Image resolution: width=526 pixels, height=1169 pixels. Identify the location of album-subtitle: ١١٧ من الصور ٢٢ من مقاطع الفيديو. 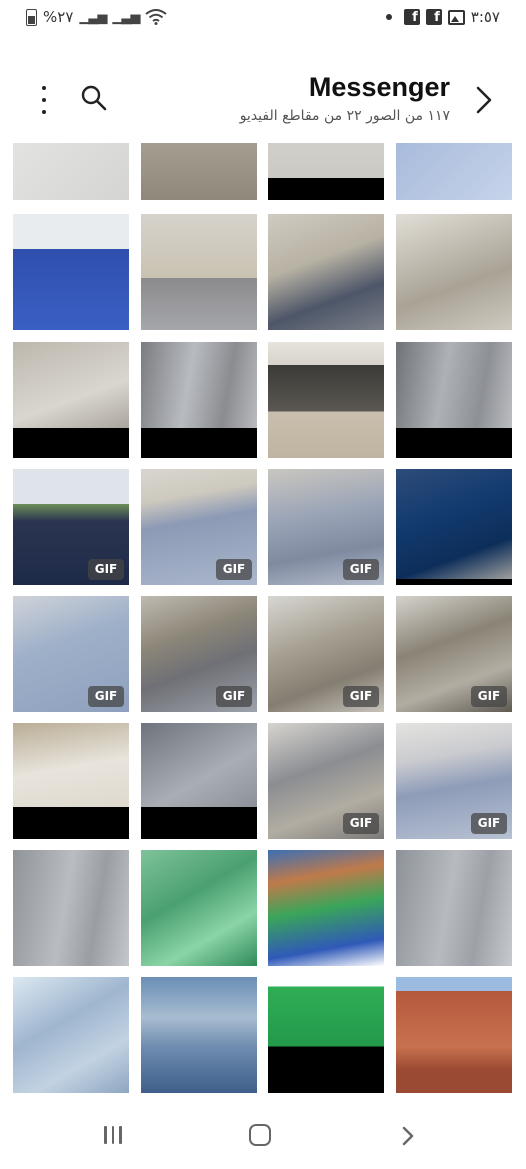
(344, 116).